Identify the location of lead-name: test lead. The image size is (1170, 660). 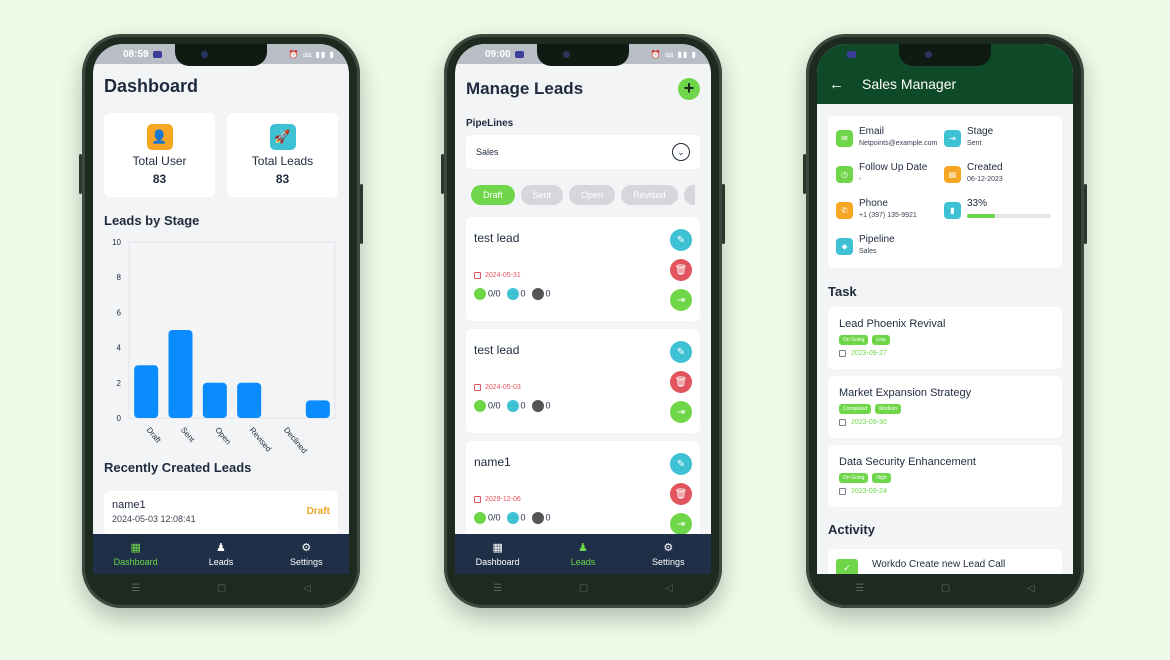
(497, 350).